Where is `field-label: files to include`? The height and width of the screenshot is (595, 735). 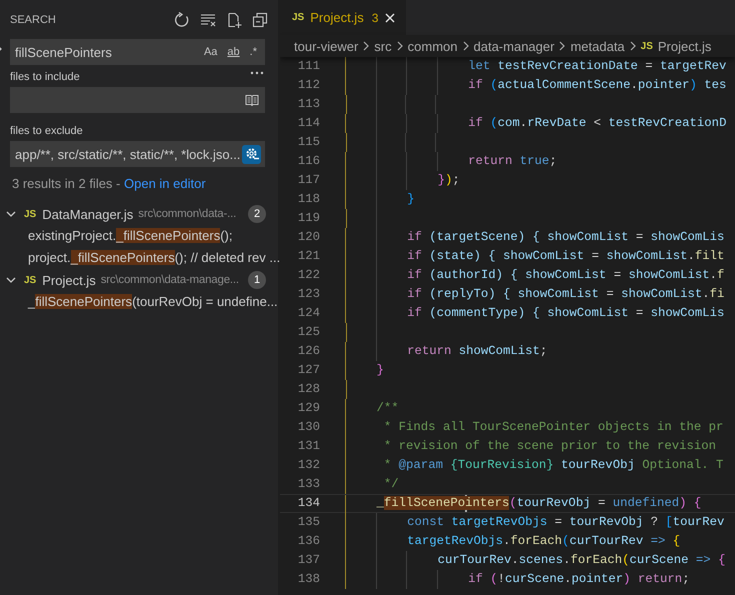
field-label: files to include is located at coordinates (45, 77).